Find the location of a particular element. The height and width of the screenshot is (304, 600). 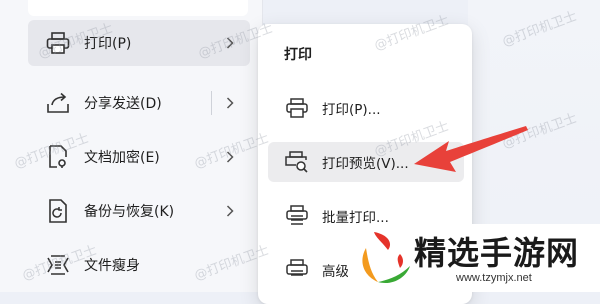

submenu-title: 打印 is located at coordinates (298, 55).